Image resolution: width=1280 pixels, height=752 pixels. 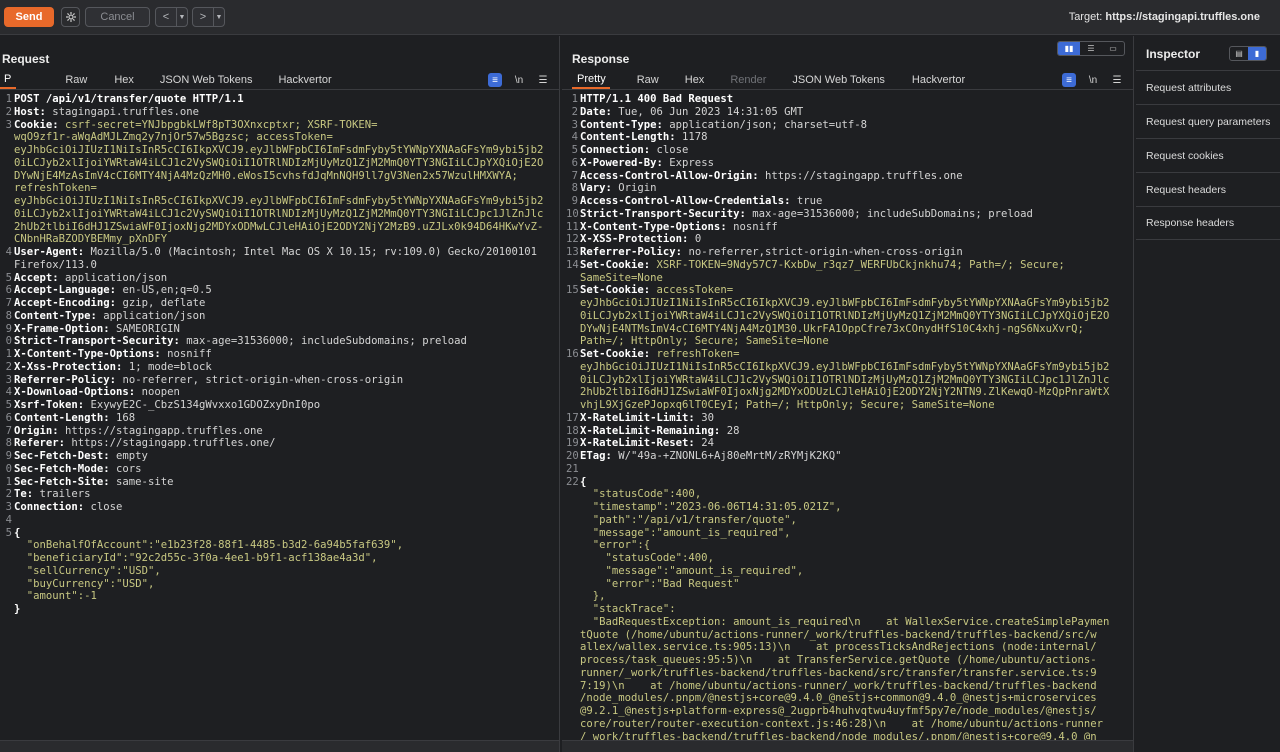 What do you see at coordinates (647, 558) in the screenshot?
I see `json-line: "statusCode":400,` at bounding box center [647, 558].